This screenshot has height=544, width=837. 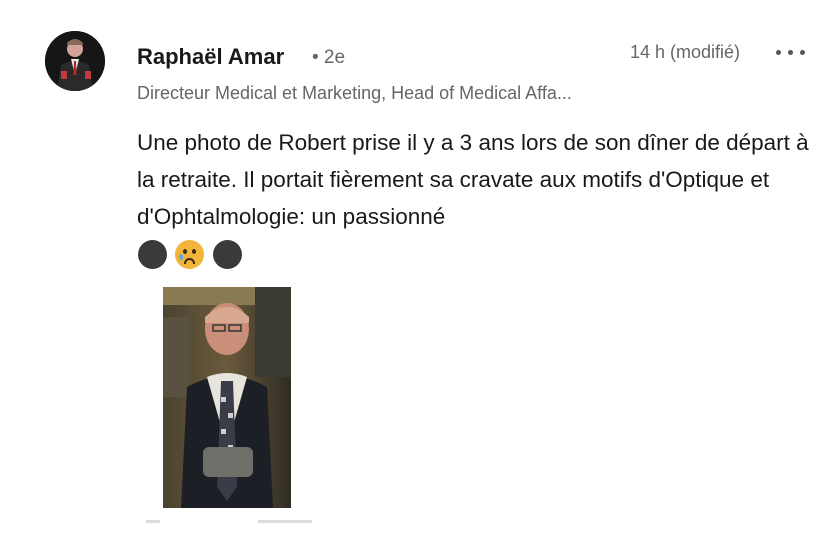 I want to click on crying-face-emoji, so click(x=189, y=254).